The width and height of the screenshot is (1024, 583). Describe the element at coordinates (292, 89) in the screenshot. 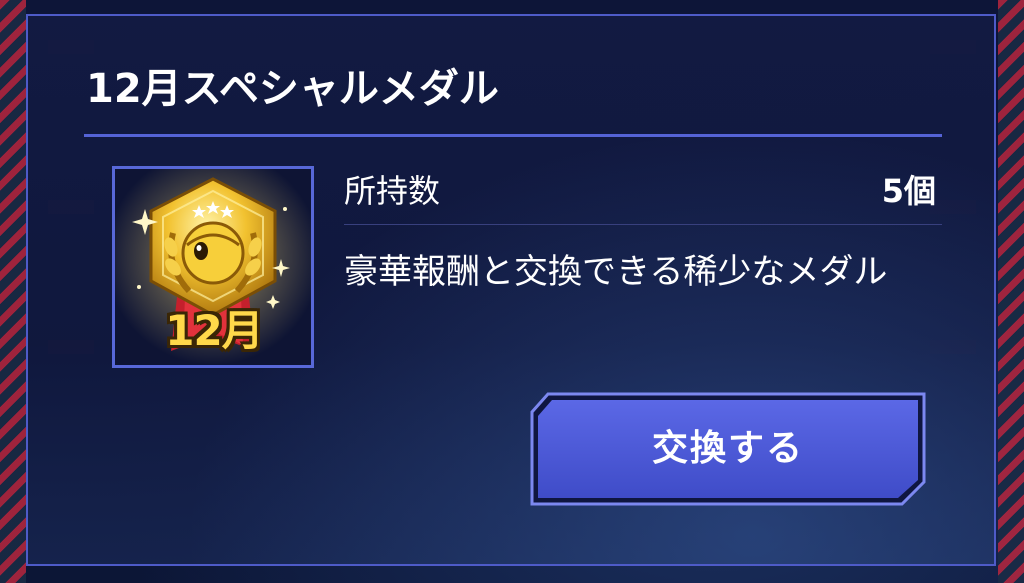

I see `dialog-title: 12月スペシャルメダル` at that location.